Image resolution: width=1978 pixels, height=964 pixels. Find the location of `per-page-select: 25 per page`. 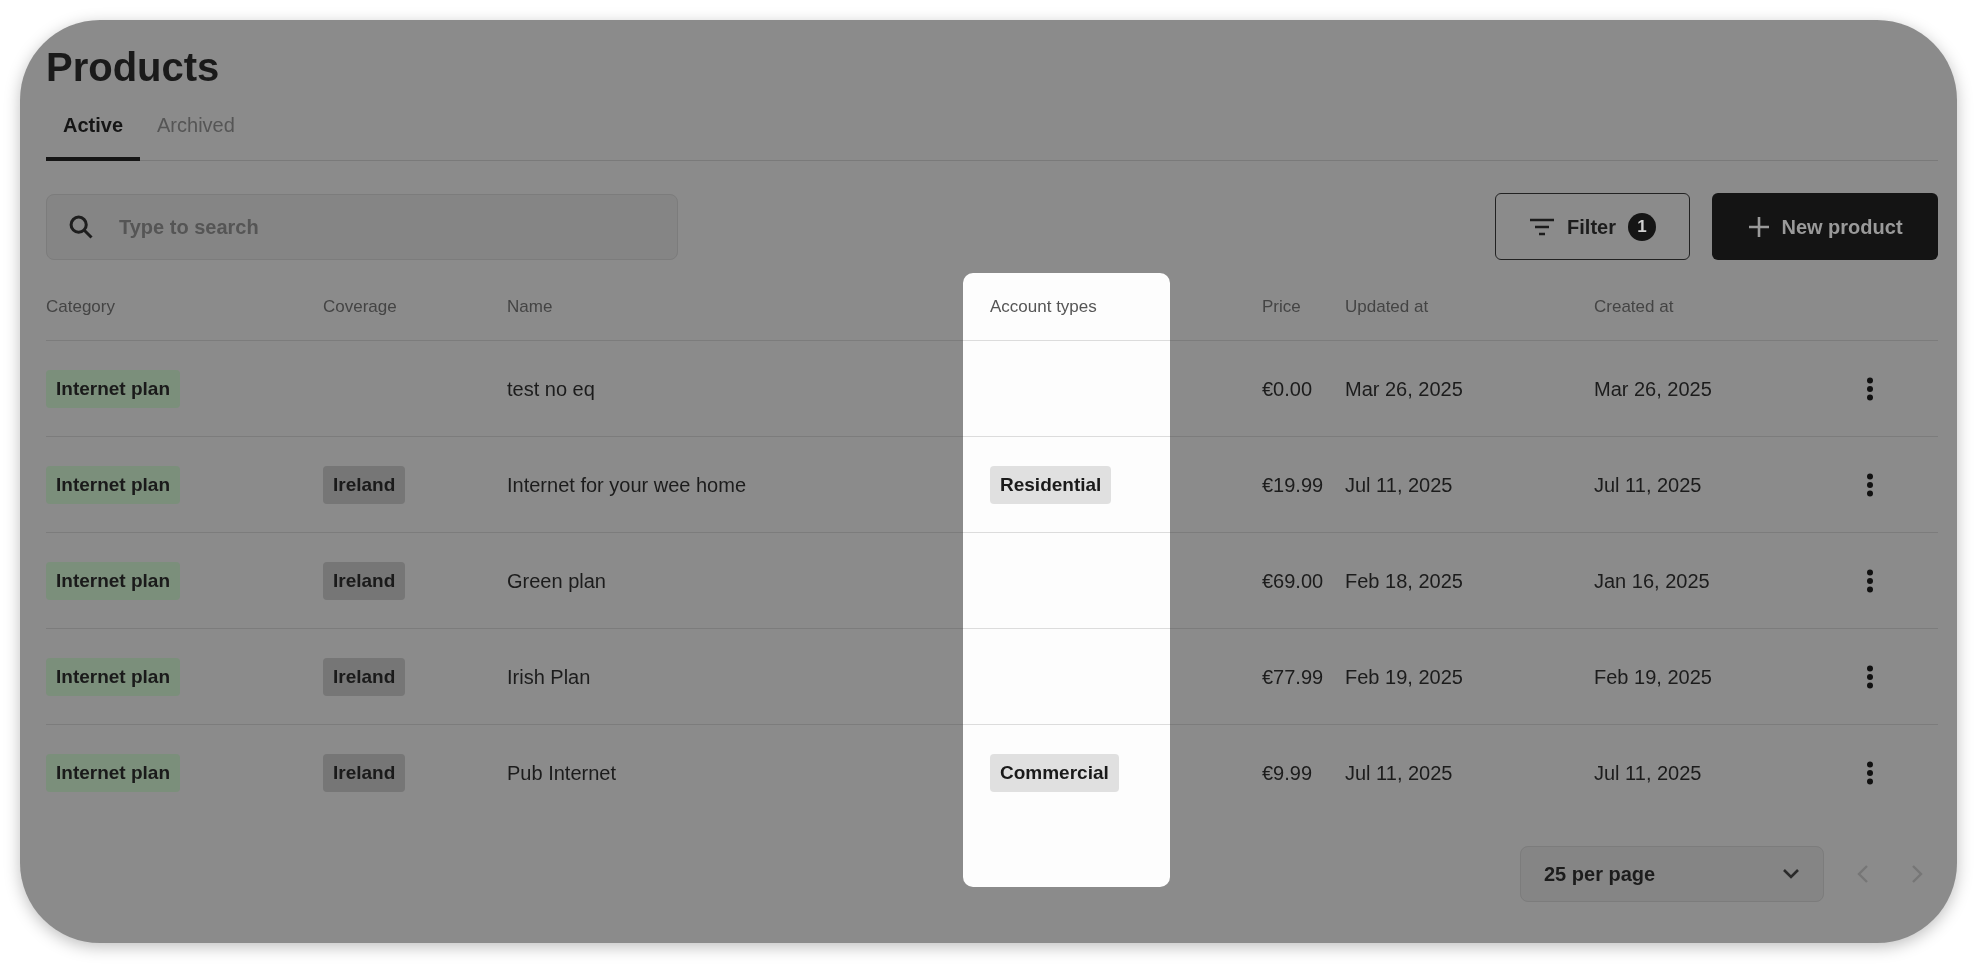

per-page-select: 25 per page is located at coordinates (1672, 874).